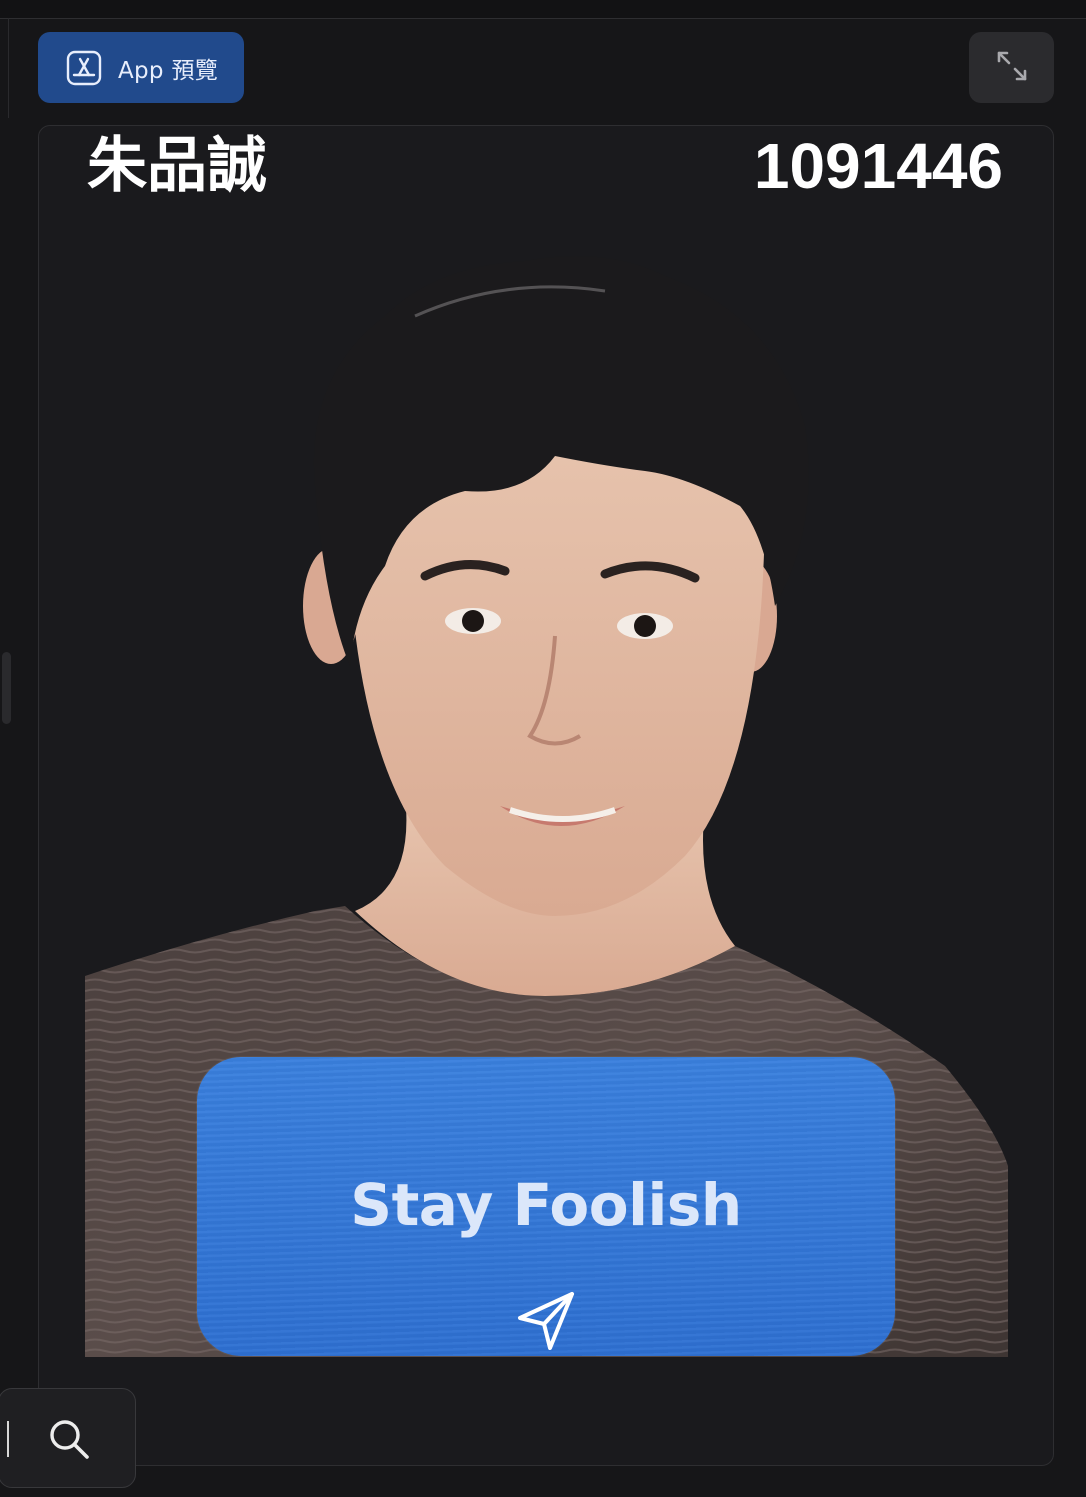 This screenshot has width=1086, height=1497. What do you see at coordinates (177, 166) in the screenshot?
I see `student-name: 朱品誠` at bounding box center [177, 166].